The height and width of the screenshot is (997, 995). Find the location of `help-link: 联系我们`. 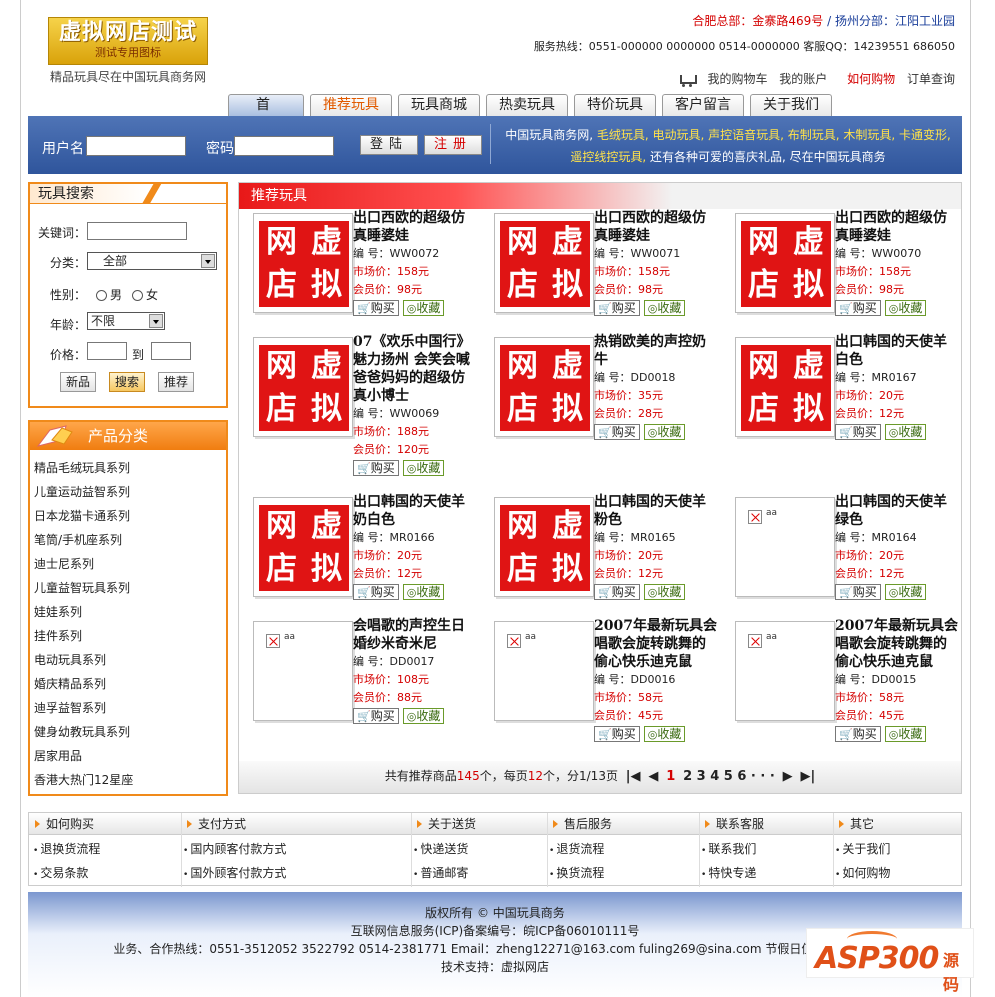

help-link: 联系我们 is located at coordinates (728, 848).